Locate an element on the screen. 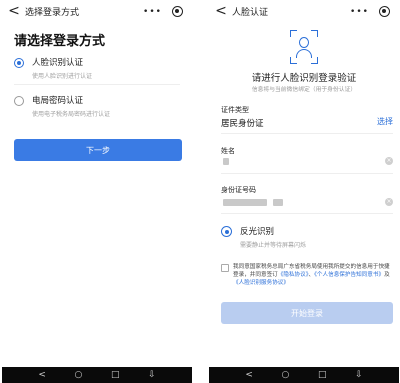 The width and height of the screenshot is (400, 383). privacy-agreement-link: 《隐私协议》 is located at coordinates (293, 275).